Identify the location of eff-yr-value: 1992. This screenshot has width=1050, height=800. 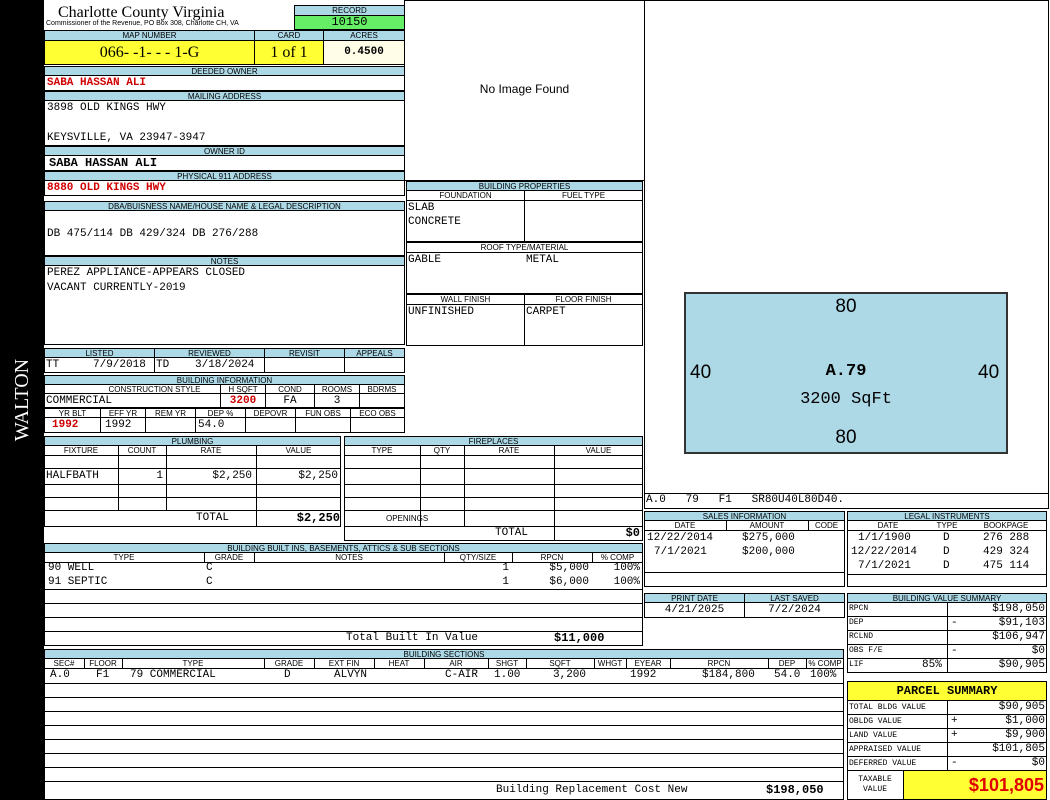
(118, 425).